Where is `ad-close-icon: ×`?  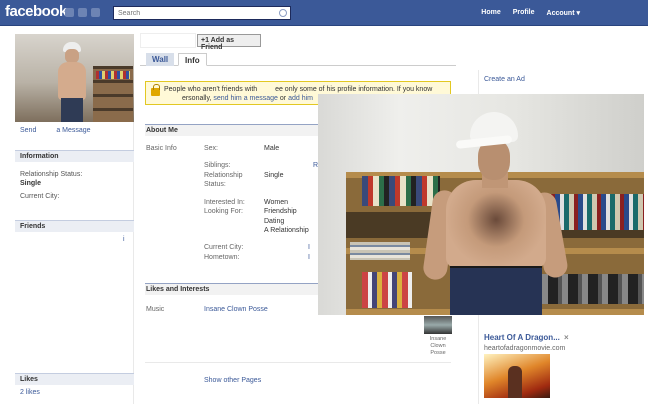 ad-close-icon: × is located at coordinates (566, 337).